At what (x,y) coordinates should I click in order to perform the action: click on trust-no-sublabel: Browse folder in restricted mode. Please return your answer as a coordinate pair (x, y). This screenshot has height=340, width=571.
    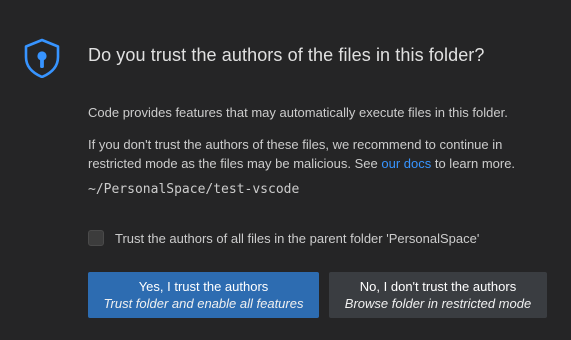
    Looking at the image, I should click on (438, 303).